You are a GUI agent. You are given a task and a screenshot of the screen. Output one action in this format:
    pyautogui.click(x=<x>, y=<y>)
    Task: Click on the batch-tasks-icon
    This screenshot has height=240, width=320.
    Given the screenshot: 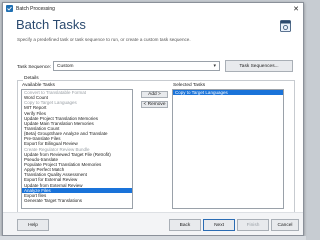 What is the action you would take?
    pyautogui.click(x=285, y=26)
    